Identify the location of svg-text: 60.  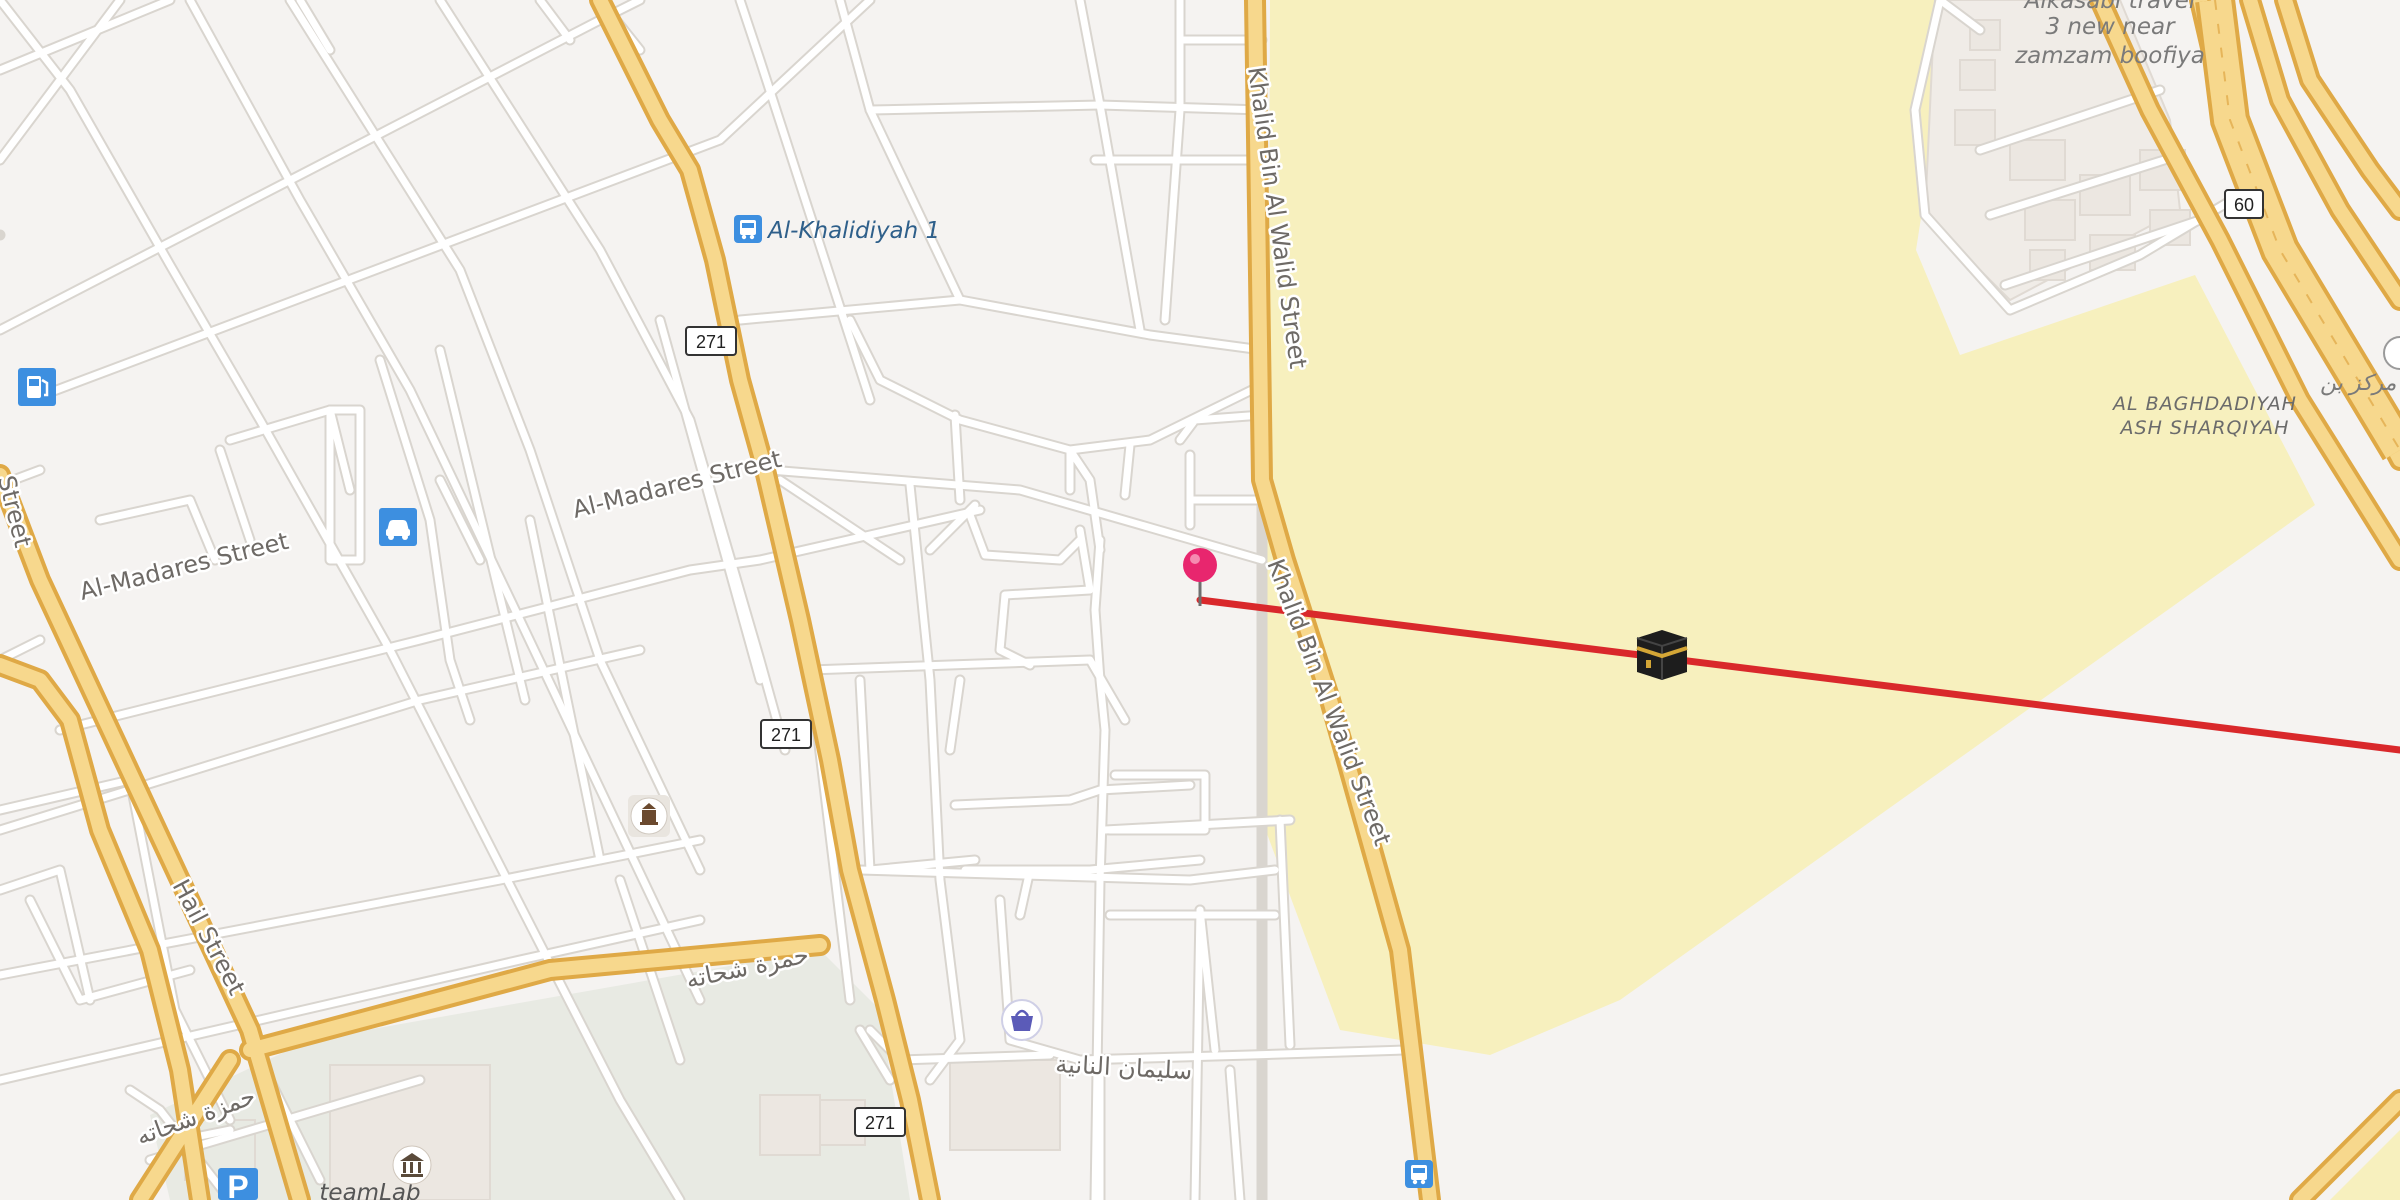
(2244, 205).